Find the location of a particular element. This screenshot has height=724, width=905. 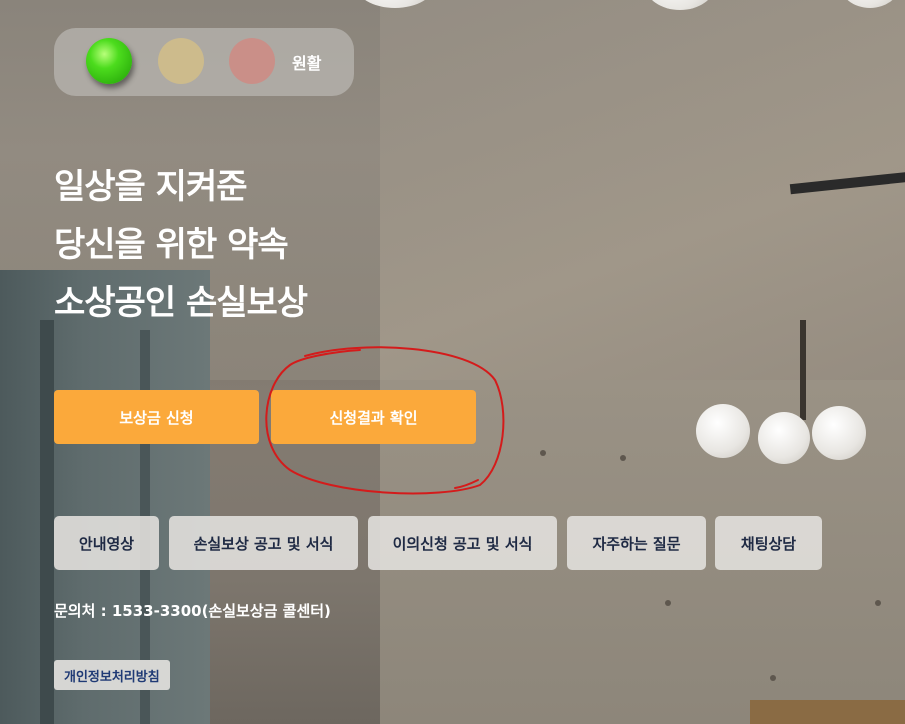

hero-line-3: 소상공인 손실보상 is located at coordinates (181, 303).